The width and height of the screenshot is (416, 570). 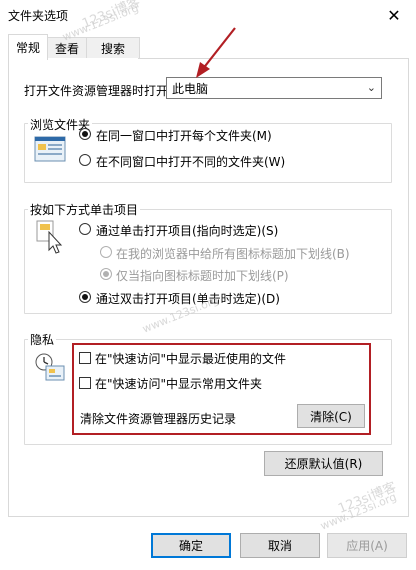 What do you see at coordinates (85, 134) in the screenshot?
I see `browse-same-window-radio` at bounding box center [85, 134].